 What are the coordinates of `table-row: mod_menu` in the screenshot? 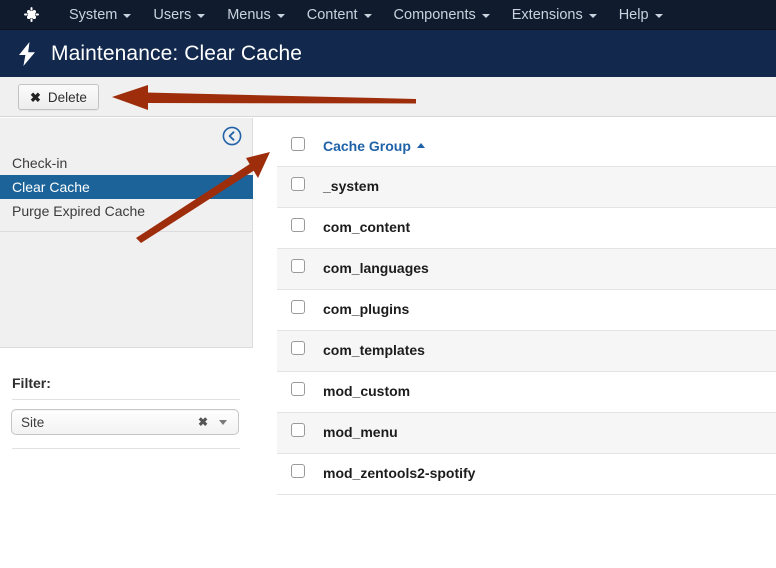 It's located at (526, 433).